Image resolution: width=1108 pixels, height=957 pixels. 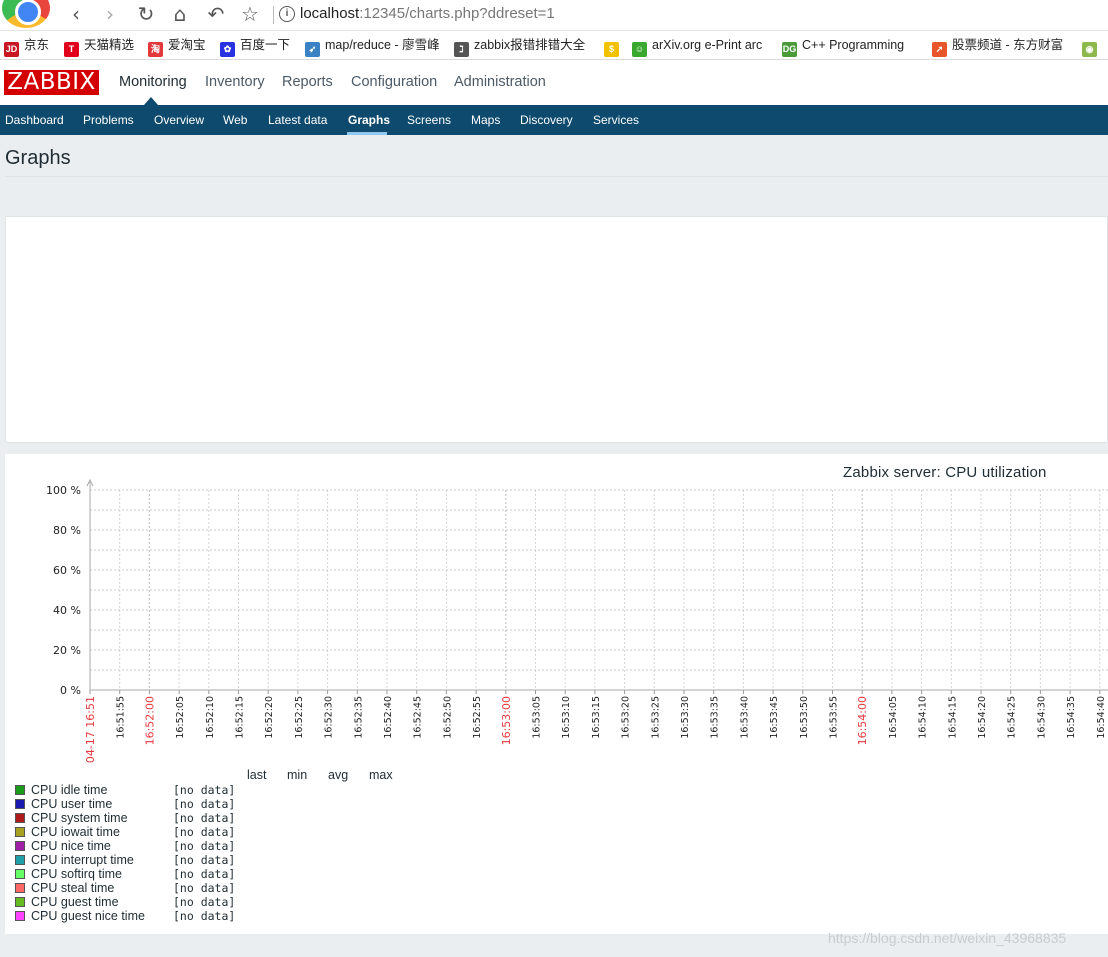 I want to click on y-tick-label: 80 %, so click(x=67, y=530).